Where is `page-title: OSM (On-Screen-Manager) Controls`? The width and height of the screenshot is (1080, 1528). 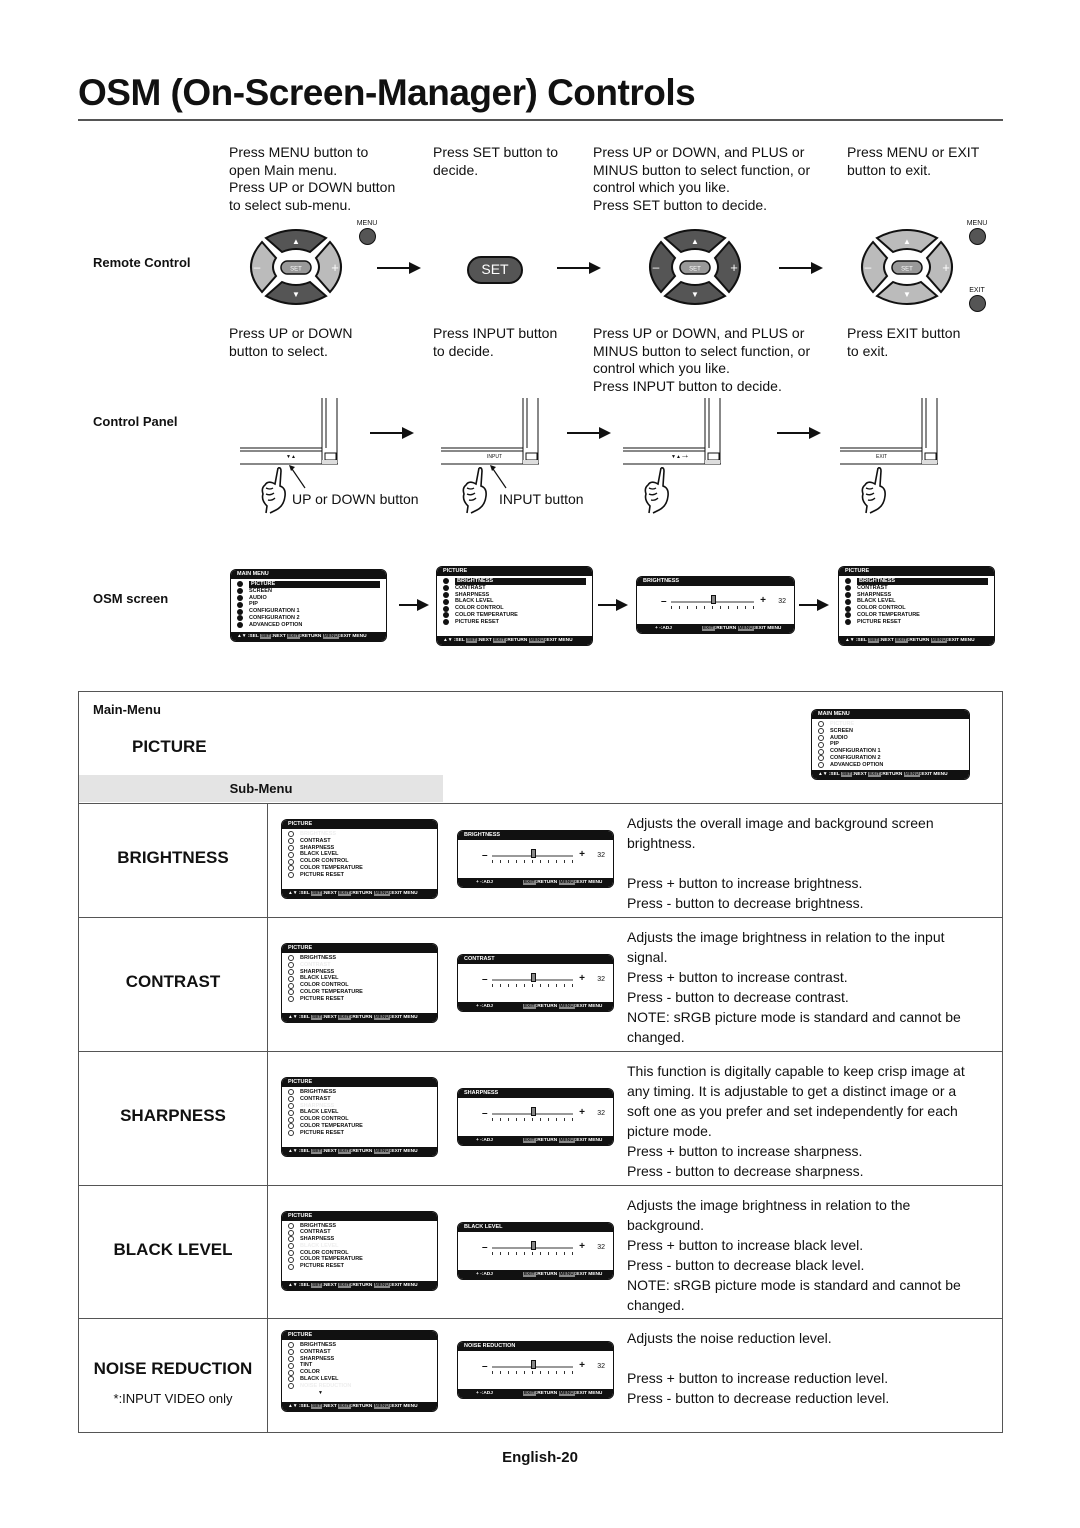
page-title: OSM (On-Screen-Manager) Controls is located at coordinates (387, 92).